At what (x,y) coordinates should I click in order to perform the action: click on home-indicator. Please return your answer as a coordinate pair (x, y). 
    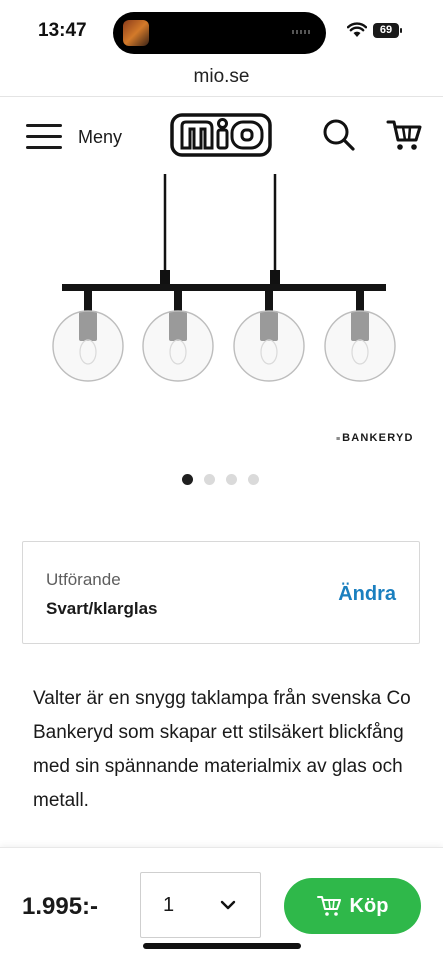
    Looking at the image, I should click on (222, 946).